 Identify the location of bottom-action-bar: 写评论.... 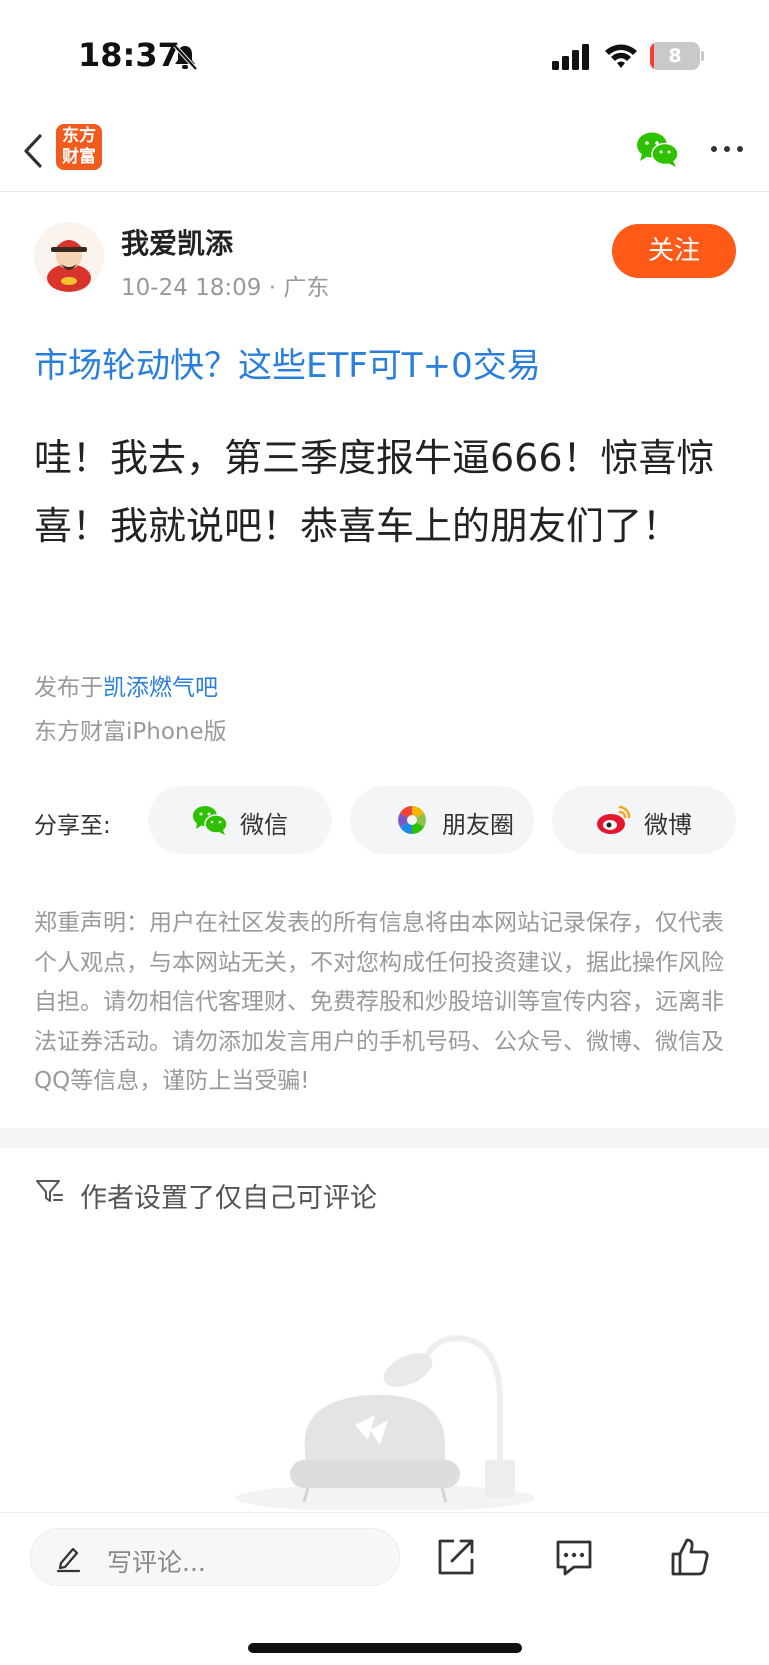
(384, 1588).